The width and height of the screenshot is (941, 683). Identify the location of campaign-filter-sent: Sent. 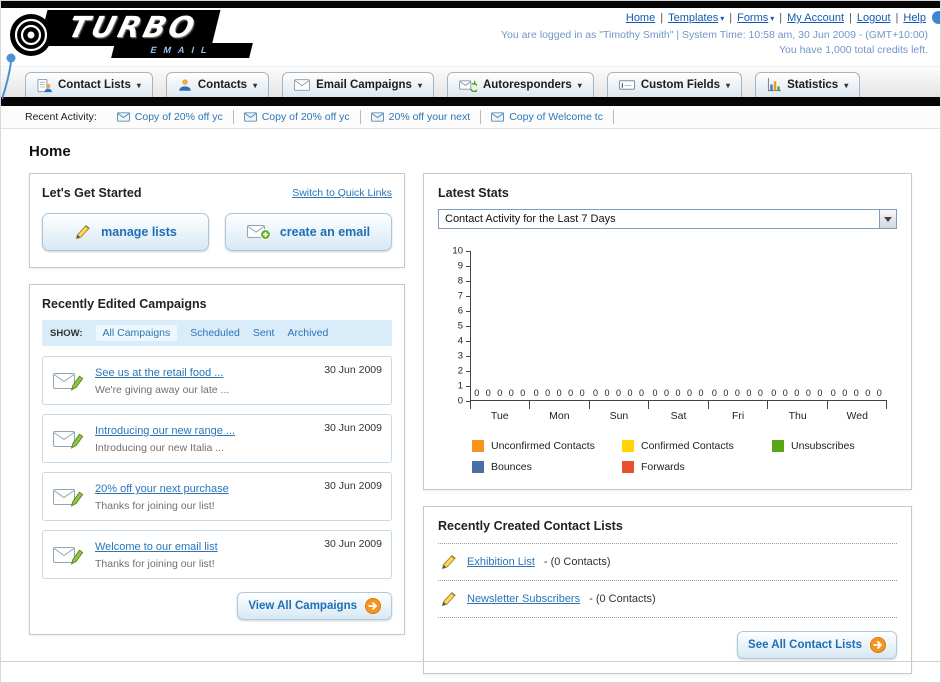
(264, 333).